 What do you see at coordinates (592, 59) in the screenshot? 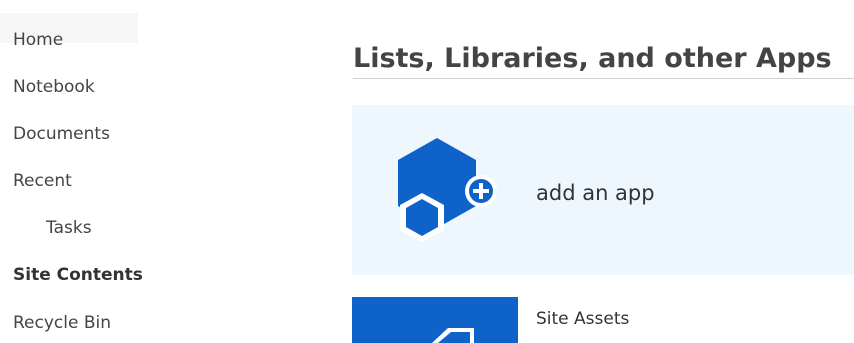
I see `page-title: Lists, Libraries, and other Apps` at bounding box center [592, 59].